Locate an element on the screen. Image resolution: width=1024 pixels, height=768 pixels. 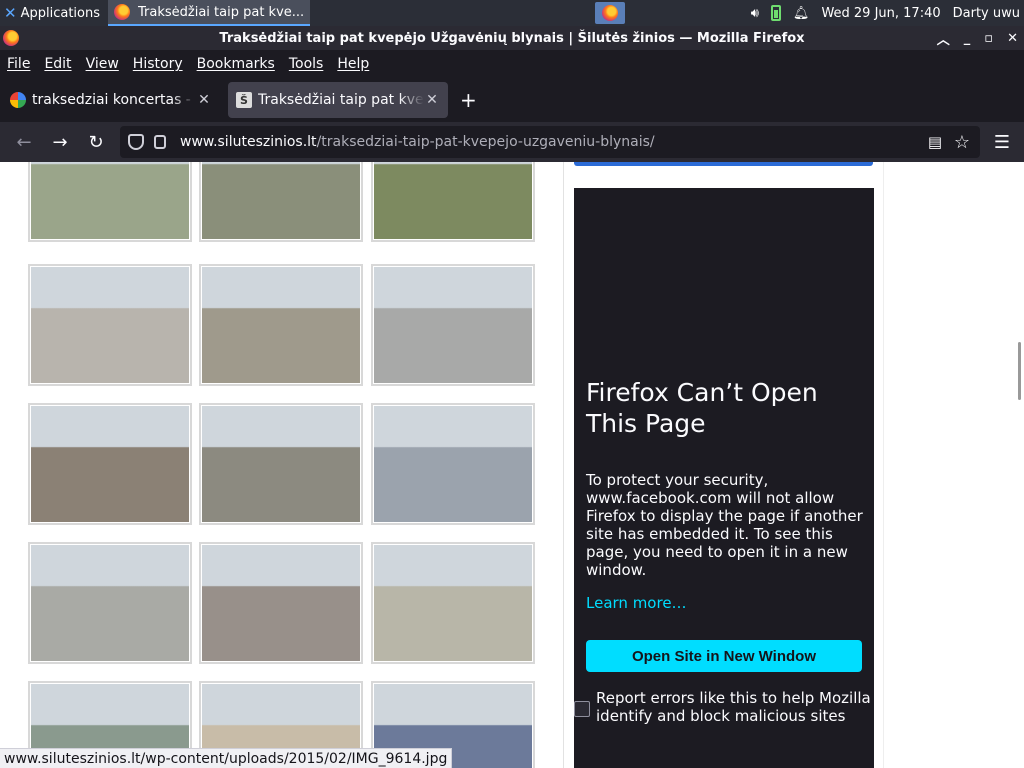
sidebar-edge is located at coordinates (883, 465).